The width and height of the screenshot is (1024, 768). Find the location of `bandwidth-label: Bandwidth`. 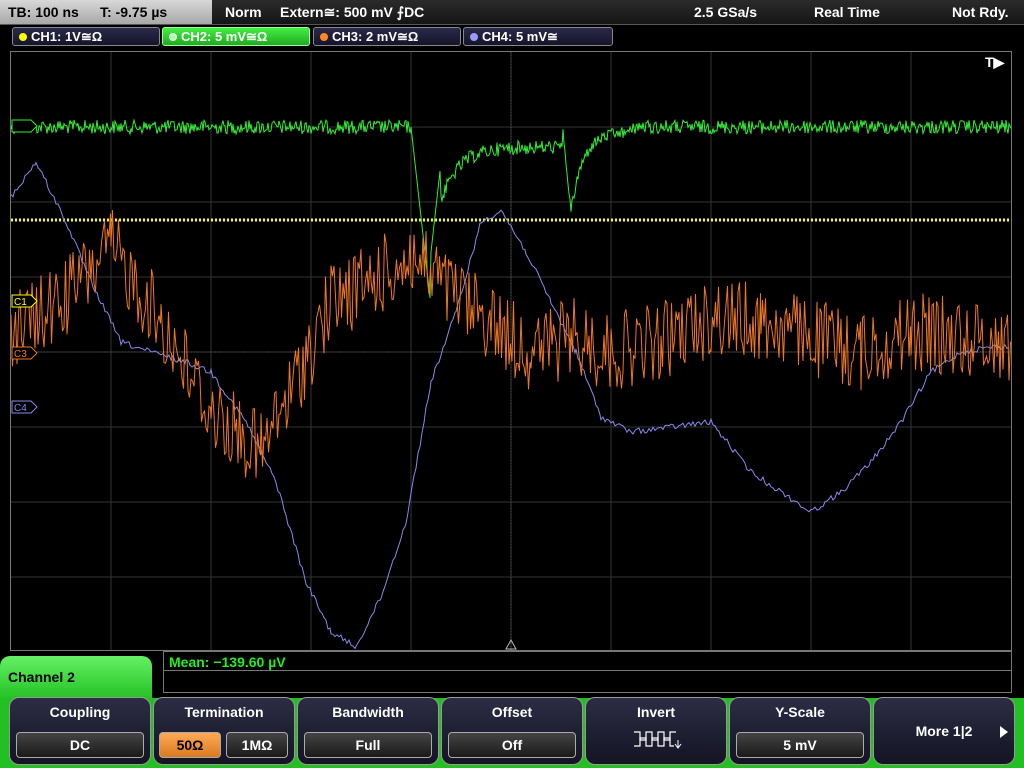

bandwidth-label: Bandwidth is located at coordinates (368, 712).